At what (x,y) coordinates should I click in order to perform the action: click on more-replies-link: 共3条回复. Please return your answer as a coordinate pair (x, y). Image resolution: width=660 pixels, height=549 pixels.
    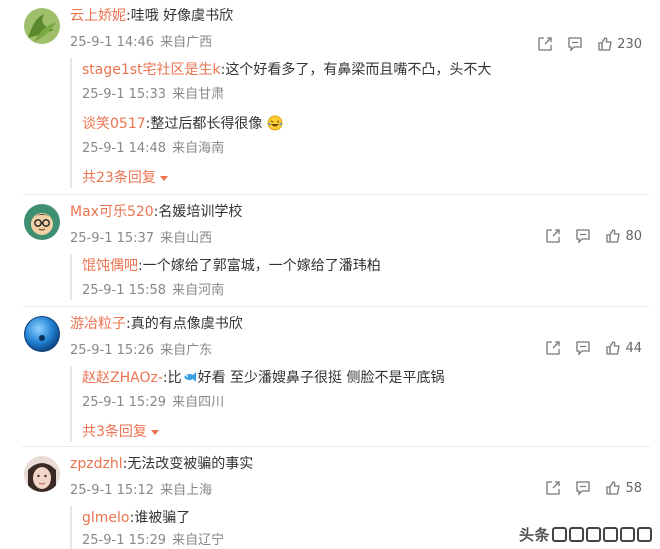
    Looking at the image, I should click on (326, 432).